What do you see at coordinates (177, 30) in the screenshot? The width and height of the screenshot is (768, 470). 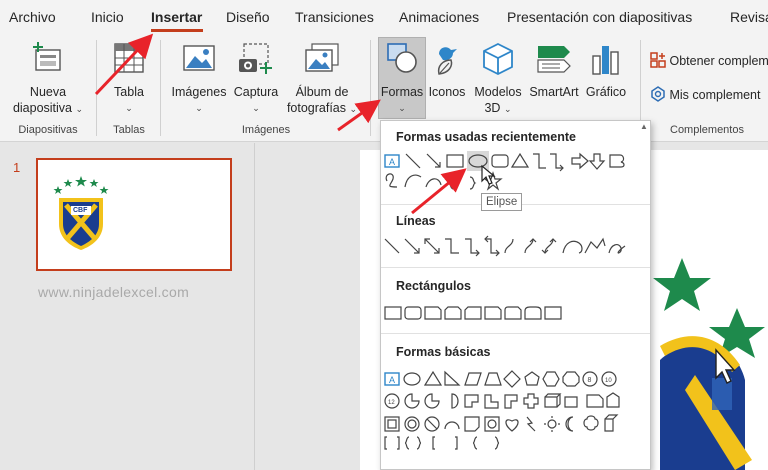 I see `active-tab-indicator` at bounding box center [177, 30].